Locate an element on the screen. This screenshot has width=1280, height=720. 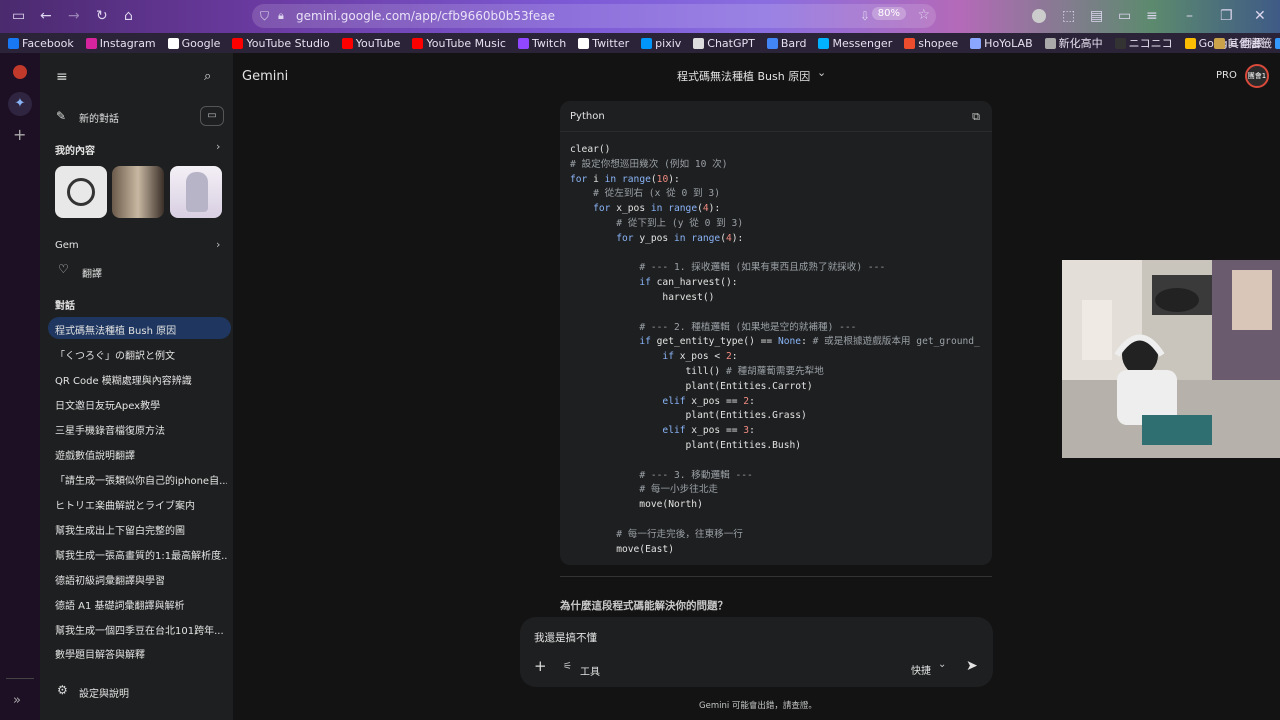
expand-icon: » is located at coordinates (17, 700).